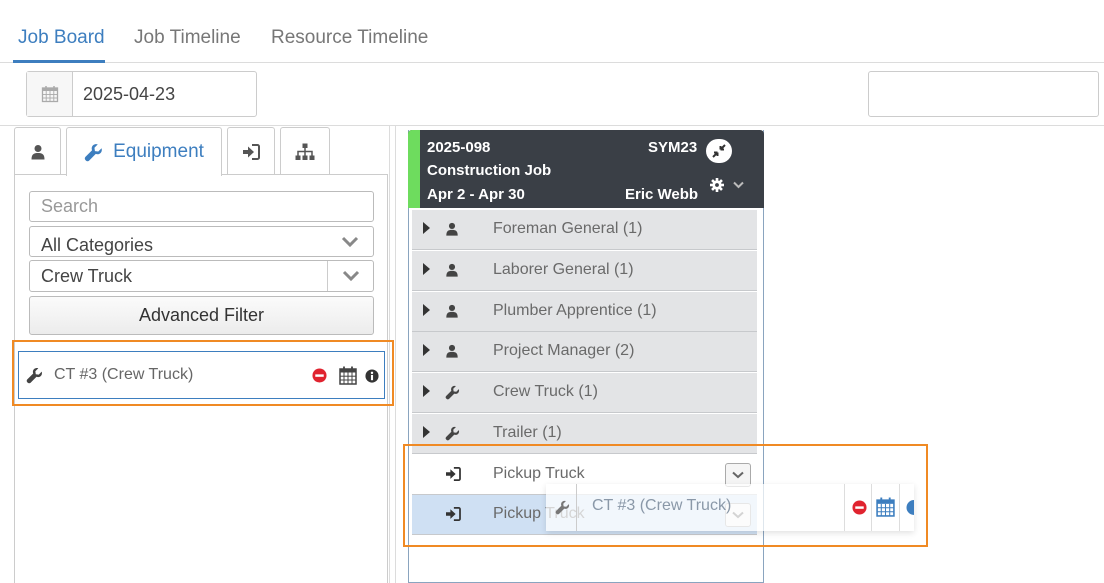  I want to click on job-resource-row: Project Manager (2), so click(584, 352).